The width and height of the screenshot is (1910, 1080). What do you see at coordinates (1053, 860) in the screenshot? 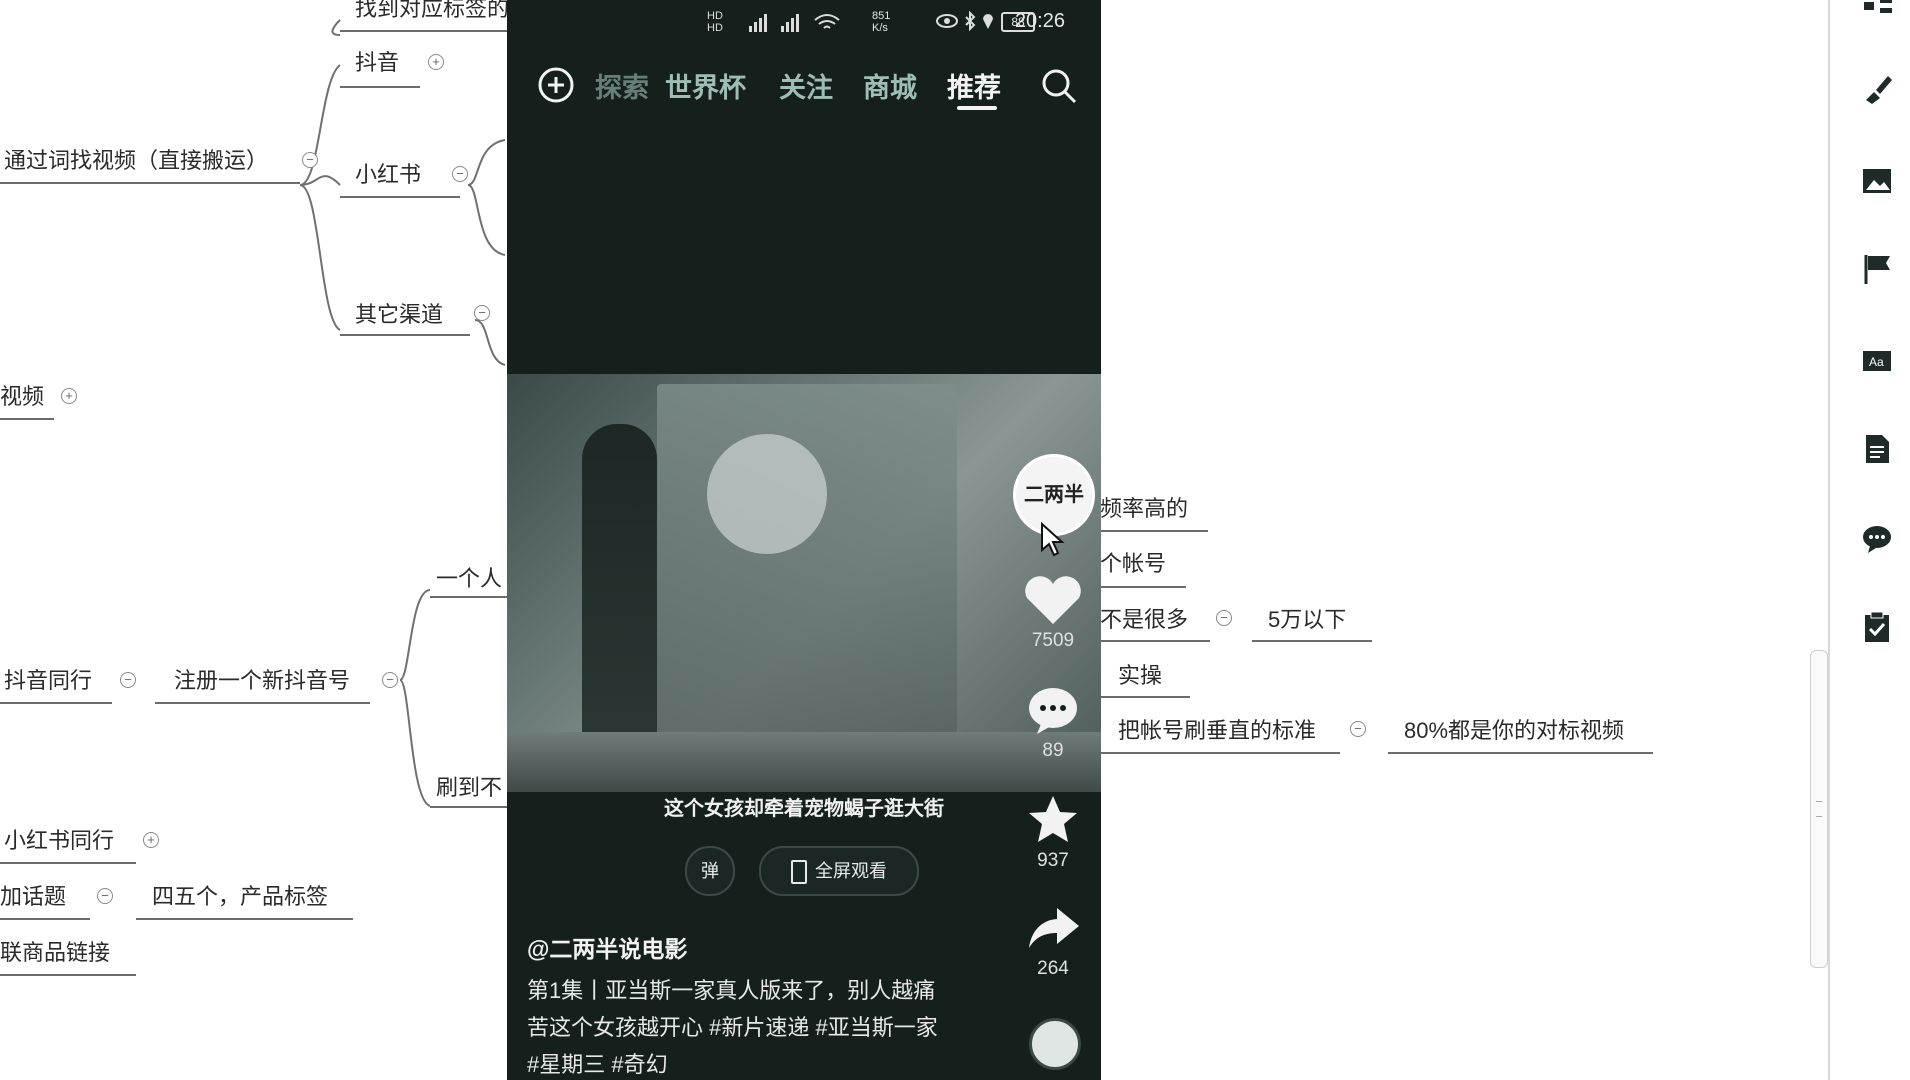
I see `favorite-count: 937` at bounding box center [1053, 860].